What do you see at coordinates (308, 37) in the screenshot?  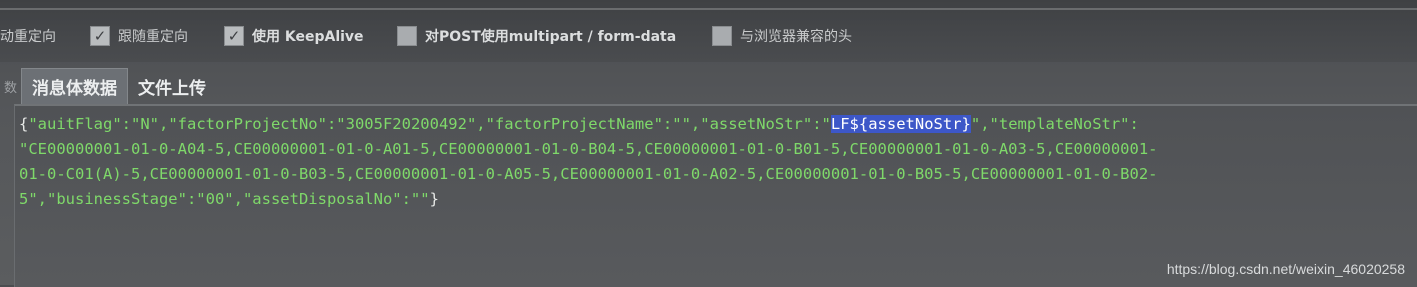 I see `option-keepalive-label: 使用 KeepAlive` at bounding box center [308, 37].